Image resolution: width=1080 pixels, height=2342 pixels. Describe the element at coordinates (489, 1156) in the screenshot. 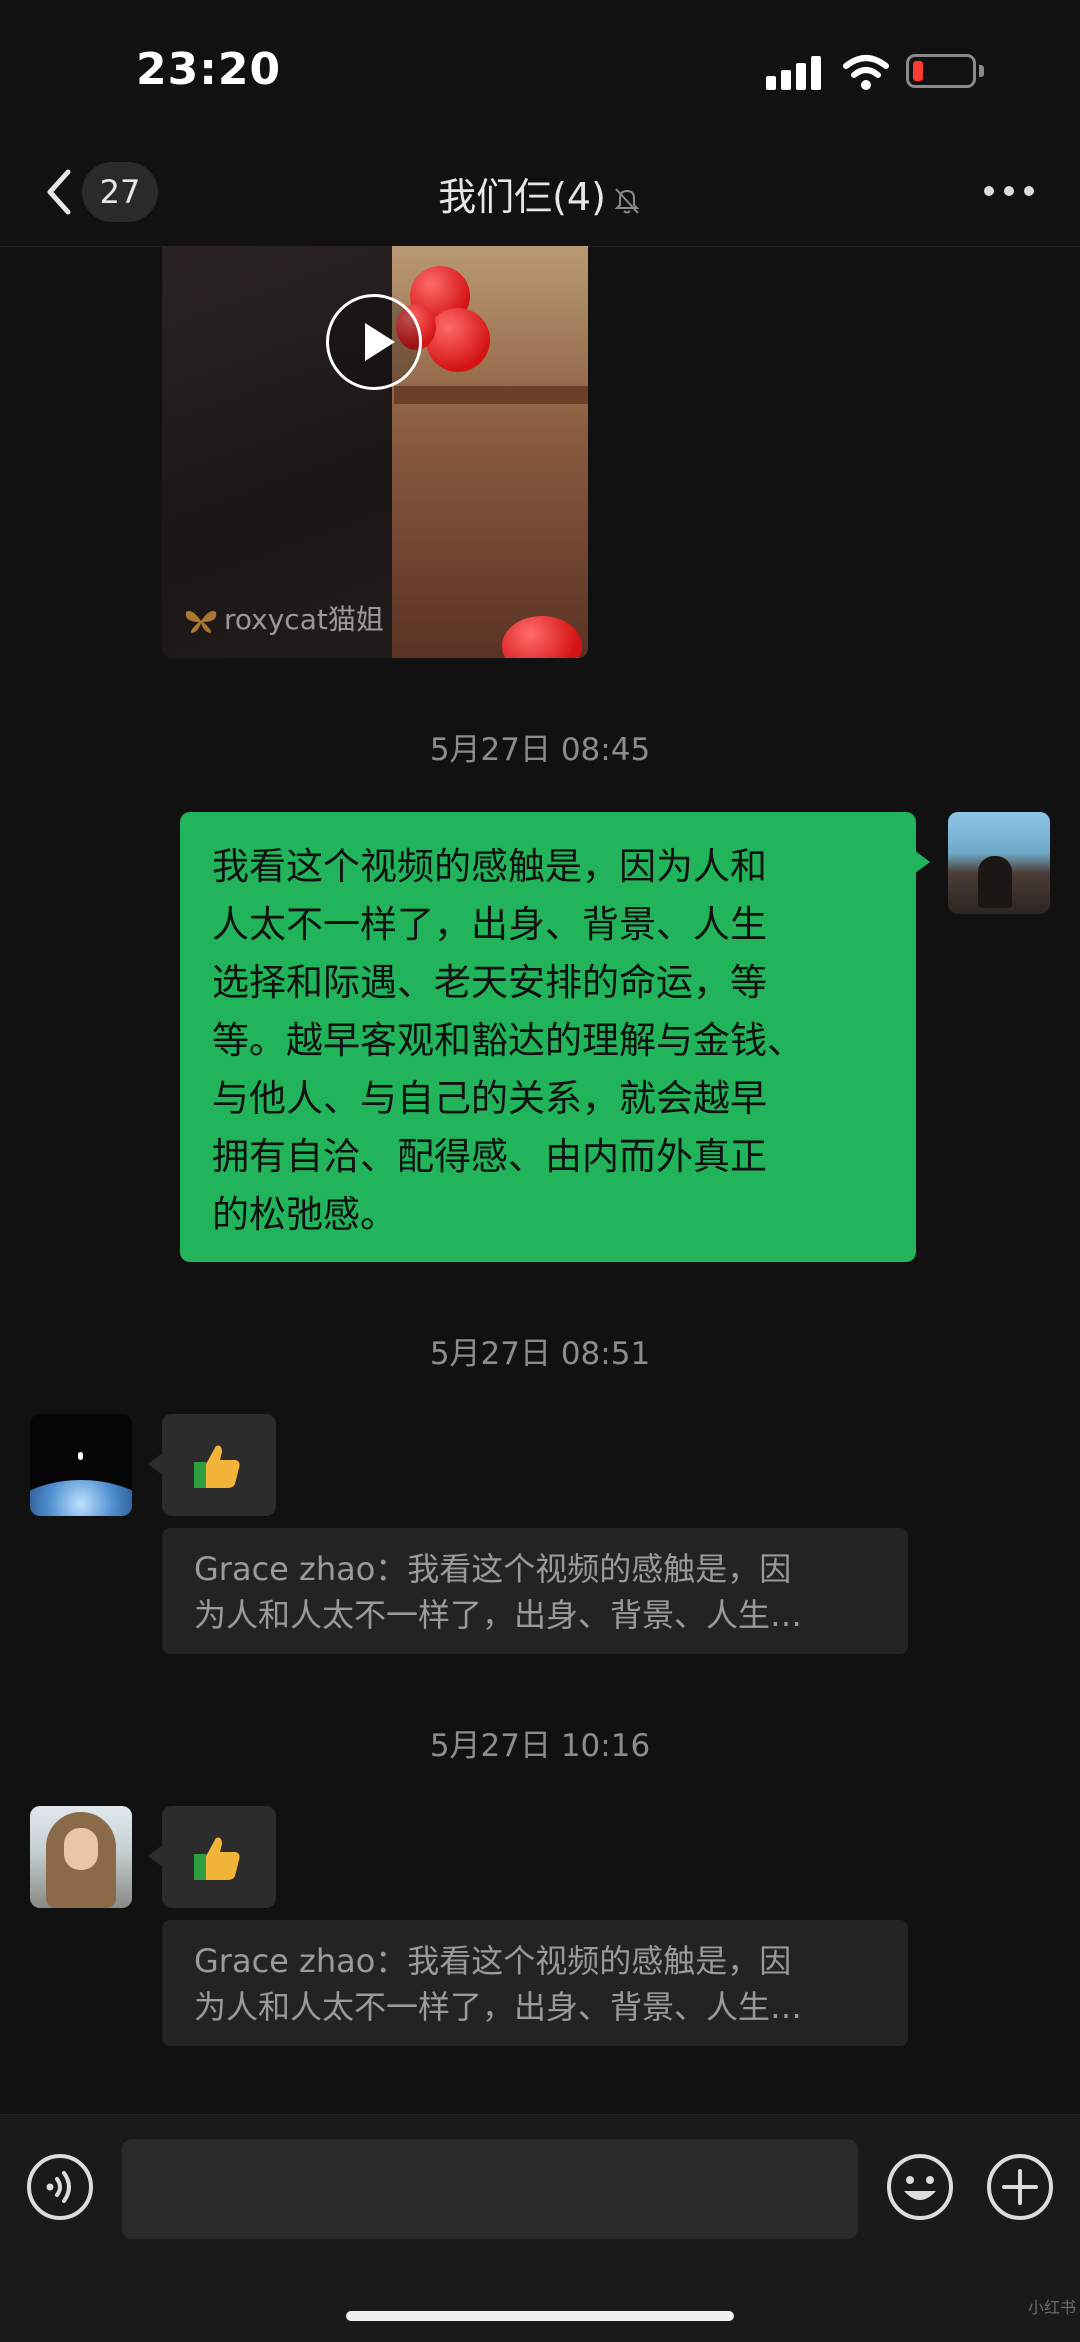

I see `message-line: 拥有自洽、配得感、由内而外真正` at that location.